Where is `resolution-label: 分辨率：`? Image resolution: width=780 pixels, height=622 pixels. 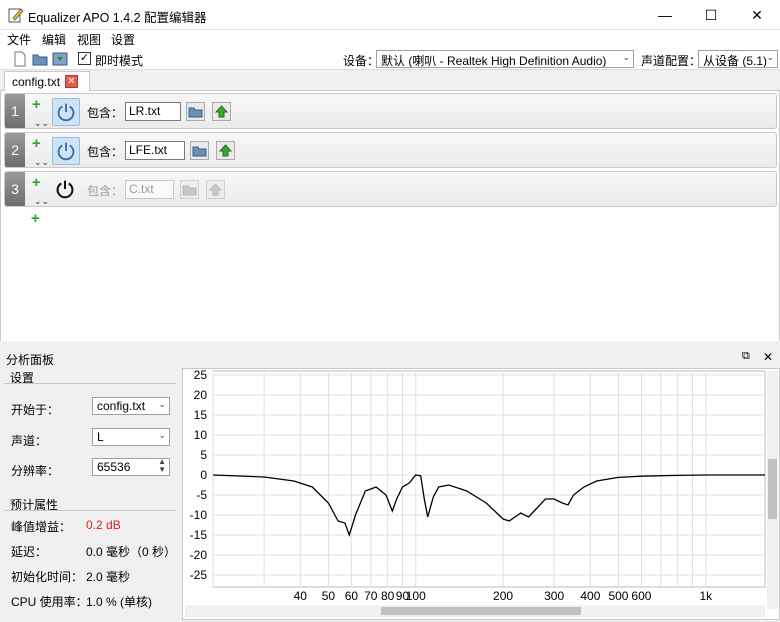 resolution-label: 分辨率： is located at coordinates (35, 471).